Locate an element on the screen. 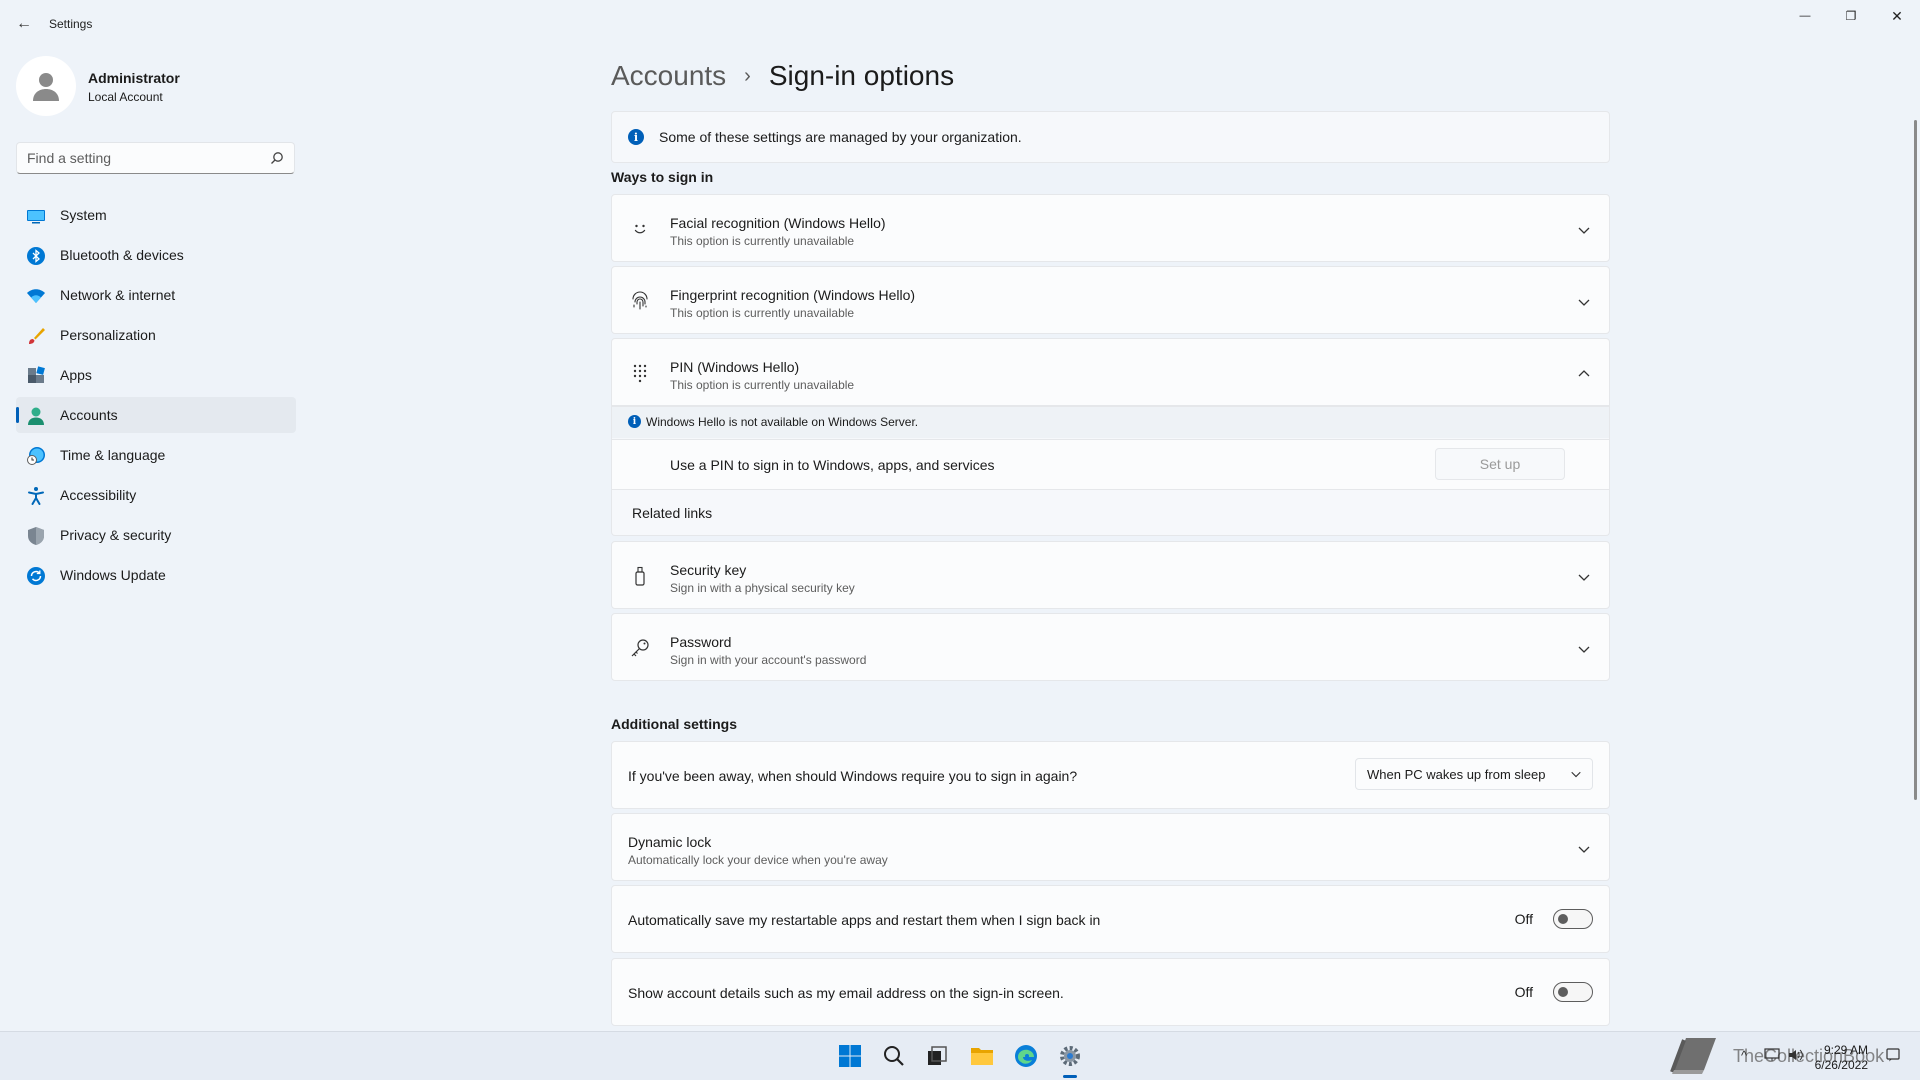 The image size is (1920, 1080). maximize-button: ❐ is located at coordinates (1851, 16).